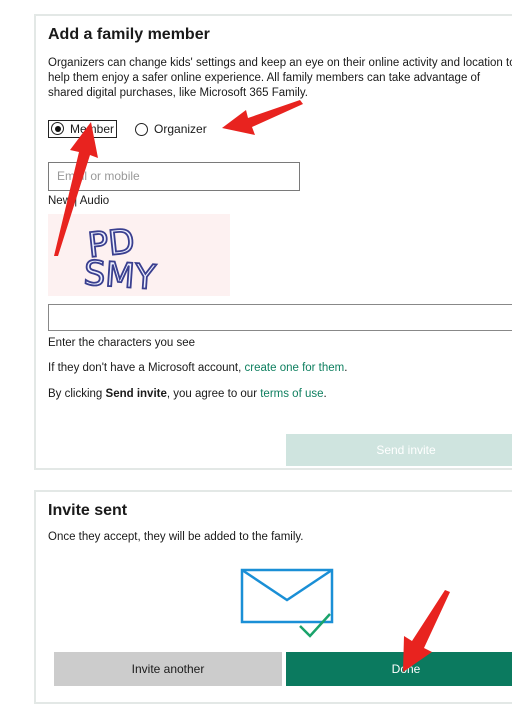 This screenshot has width=512, height=704. I want to click on terms-suffix: ., so click(325, 394).